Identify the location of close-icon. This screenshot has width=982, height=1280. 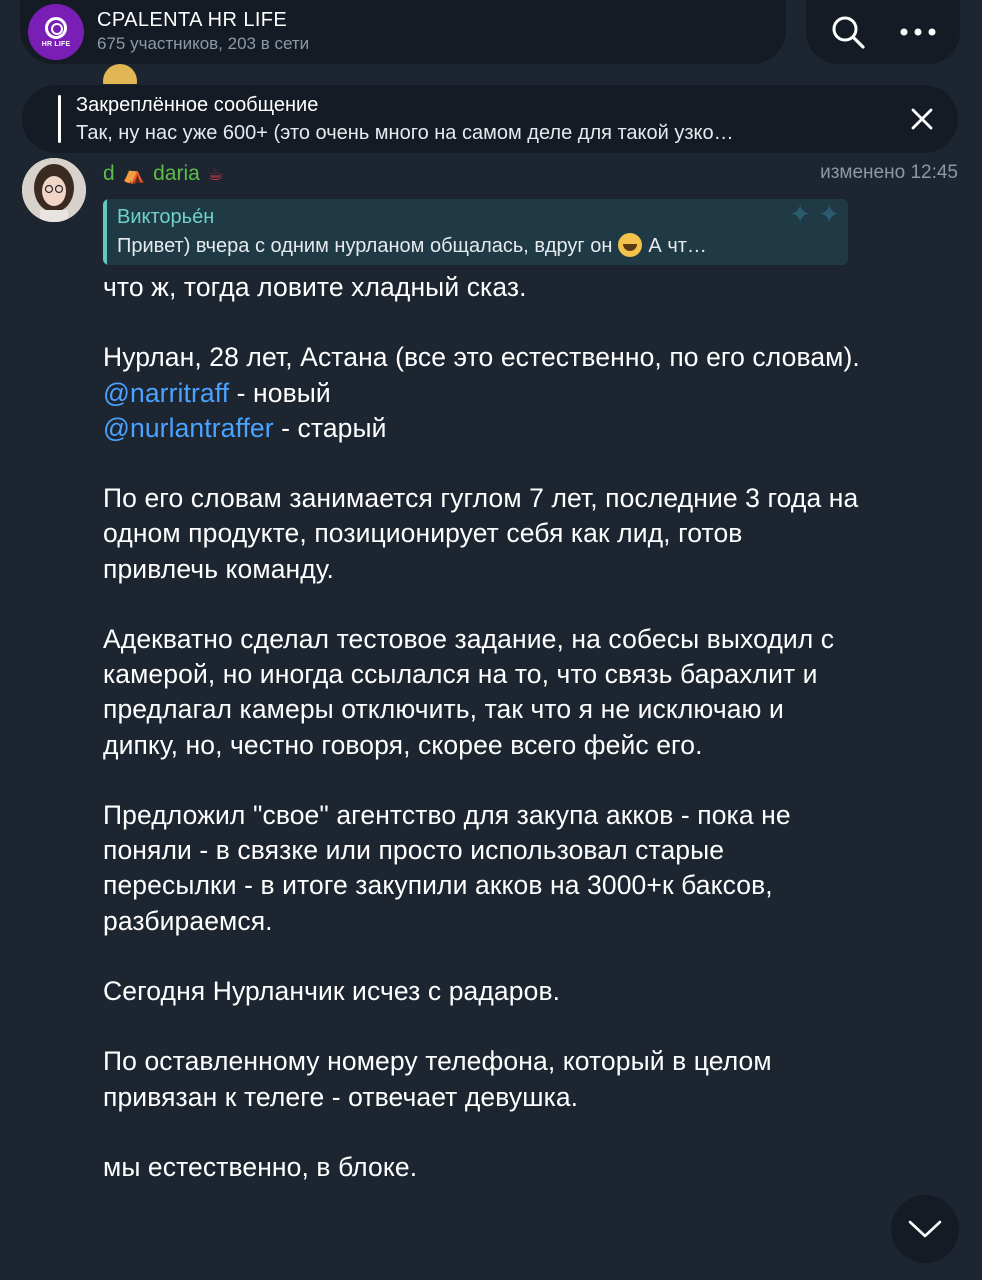
(922, 119).